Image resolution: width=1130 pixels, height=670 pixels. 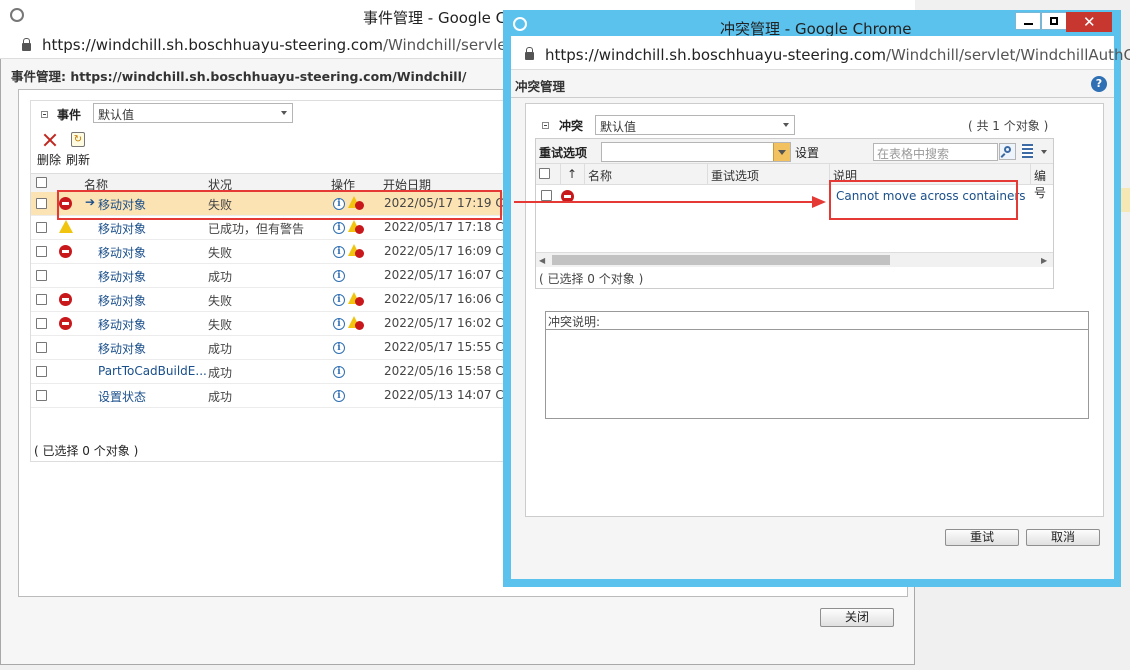 I want to click on close-button: 关闭, so click(x=857, y=617).